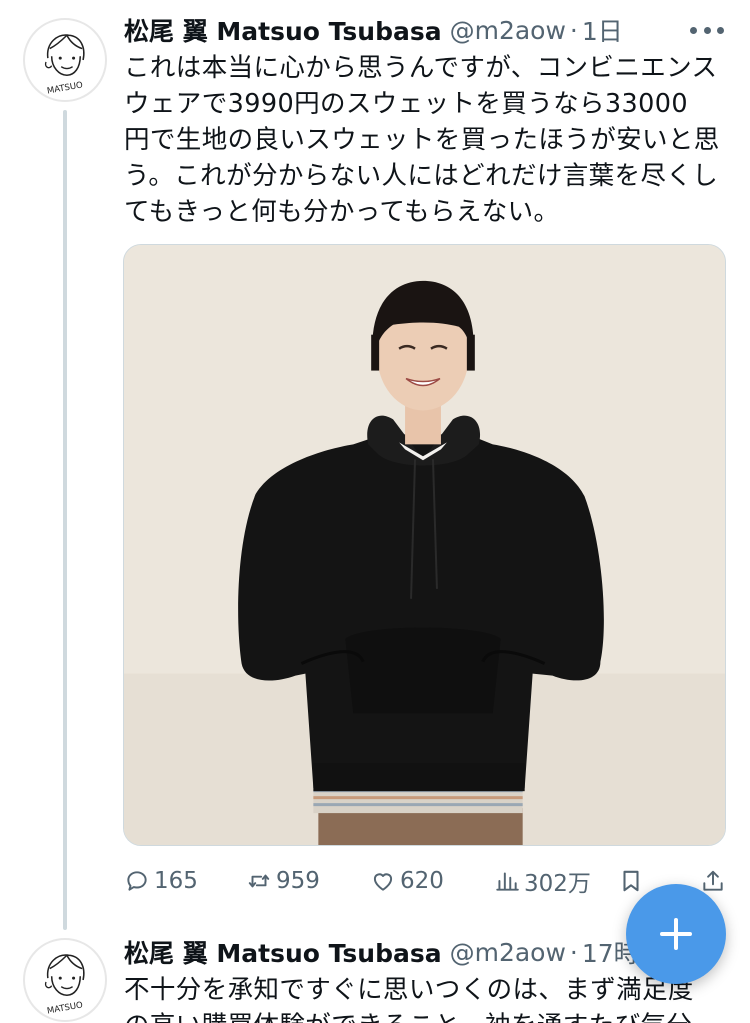  I want to click on compose-button, so click(676, 934).